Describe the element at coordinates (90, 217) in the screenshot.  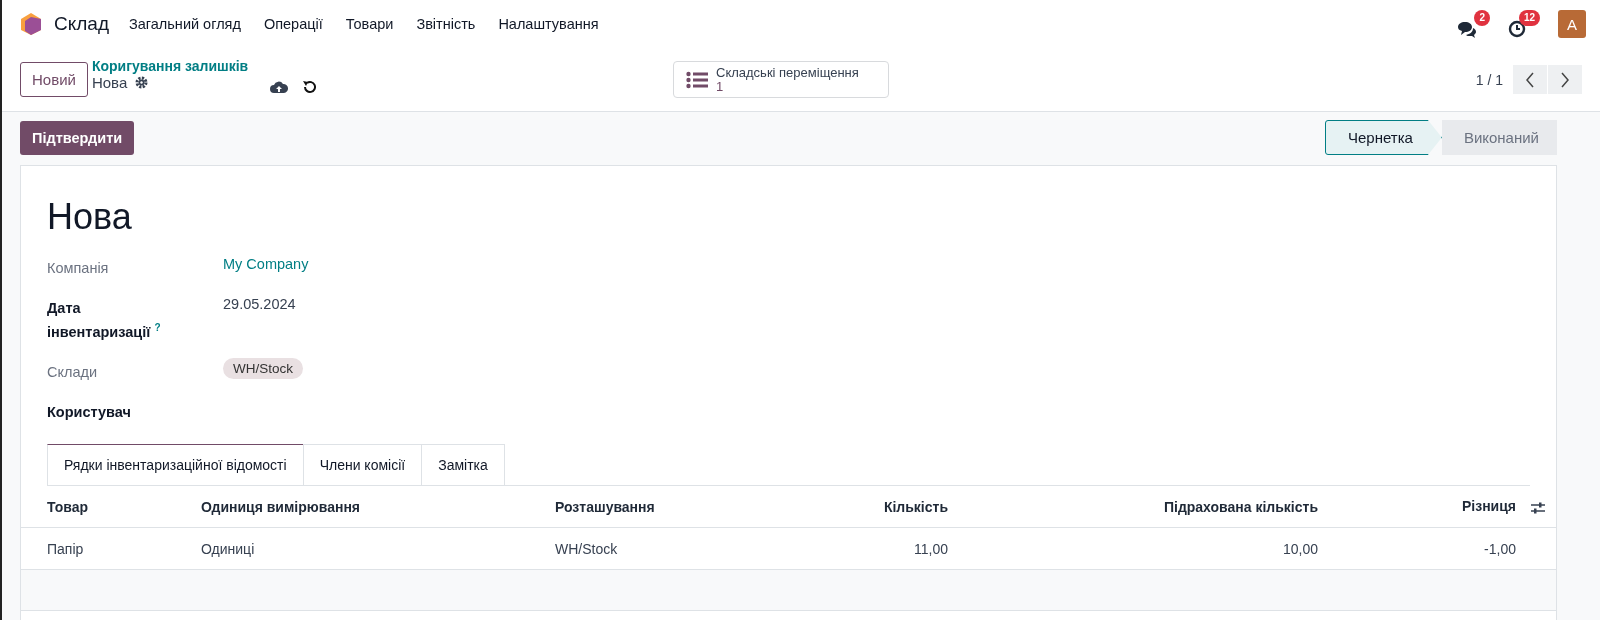
I see `record-title: Нова` at that location.